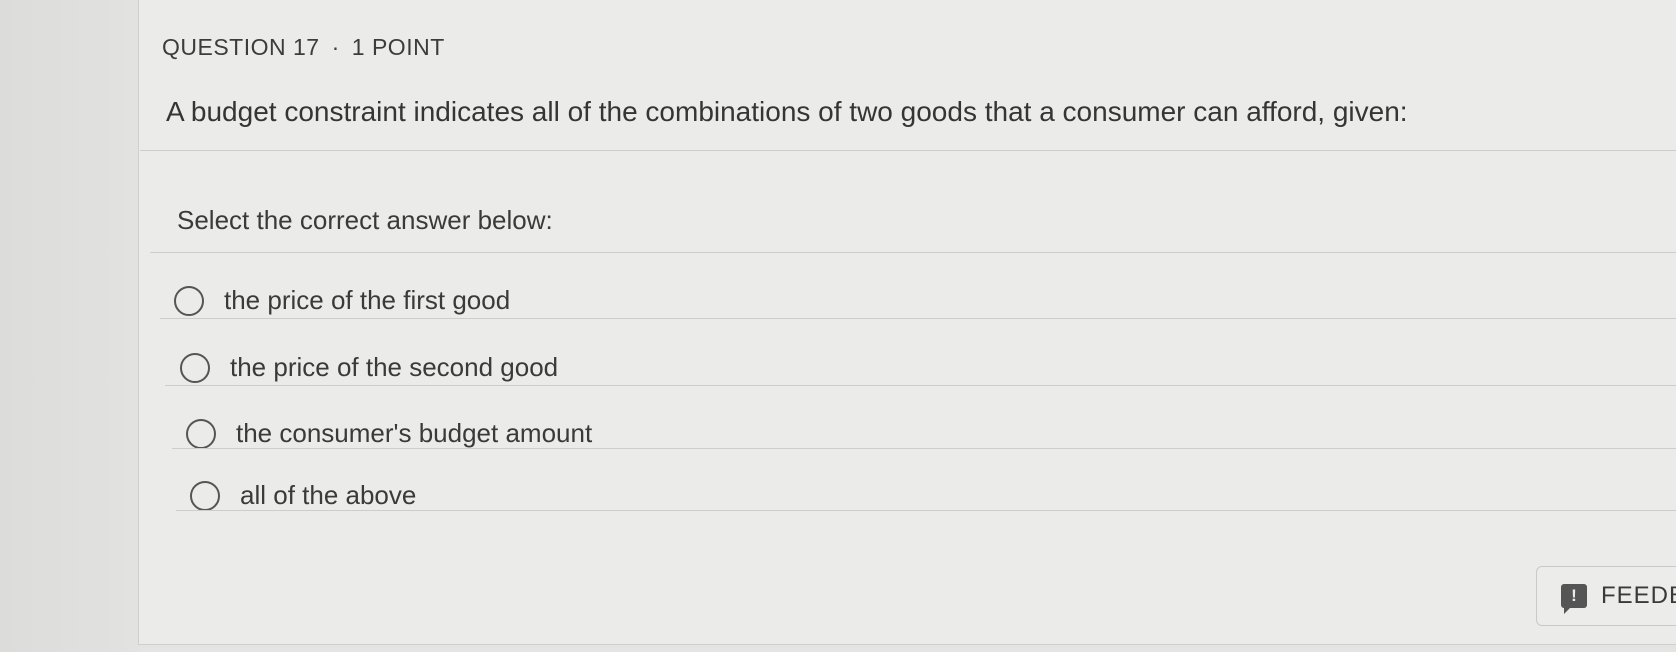 The width and height of the screenshot is (1676, 652). I want to click on answer-option: the consumer's budget amount, so click(389, 433).